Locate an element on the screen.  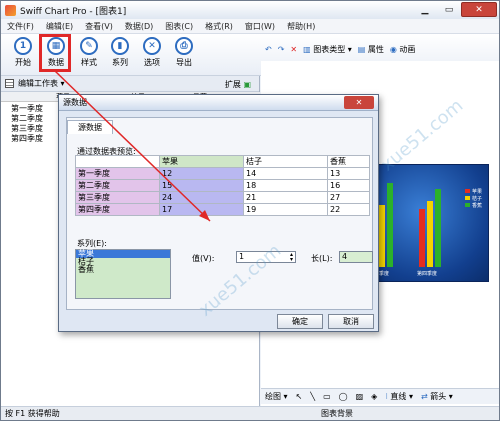
cell-apple: 15 is located at coordinates (201, 185).